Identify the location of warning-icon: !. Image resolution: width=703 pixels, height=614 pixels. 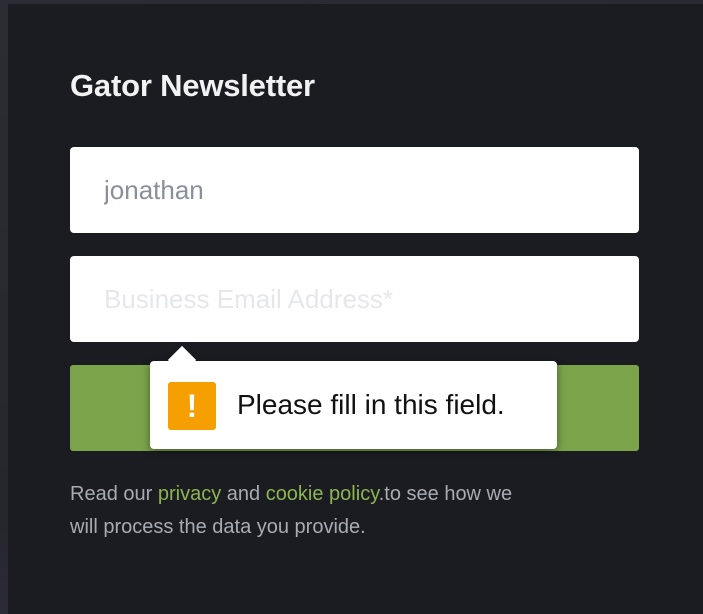
(192, 406).